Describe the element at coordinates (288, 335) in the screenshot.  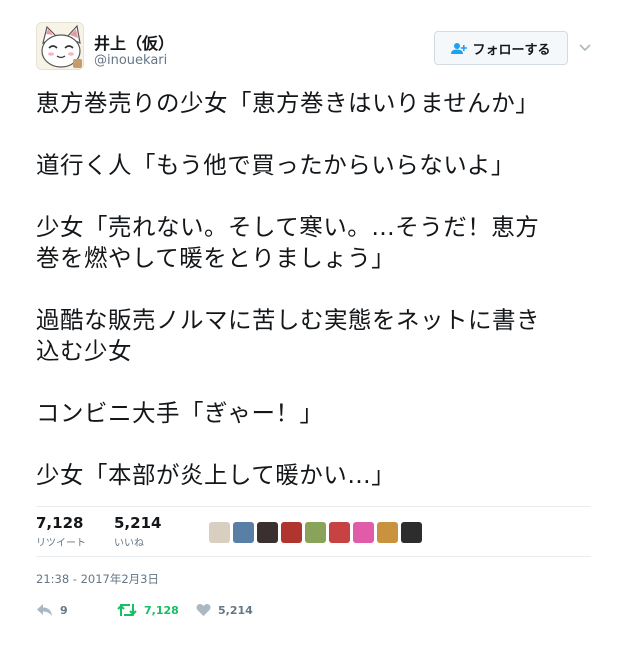
I see `tweet-paragraph: 過酷な販売ノルマに苦しむ実態をネットに書き 込む少女` at that location.